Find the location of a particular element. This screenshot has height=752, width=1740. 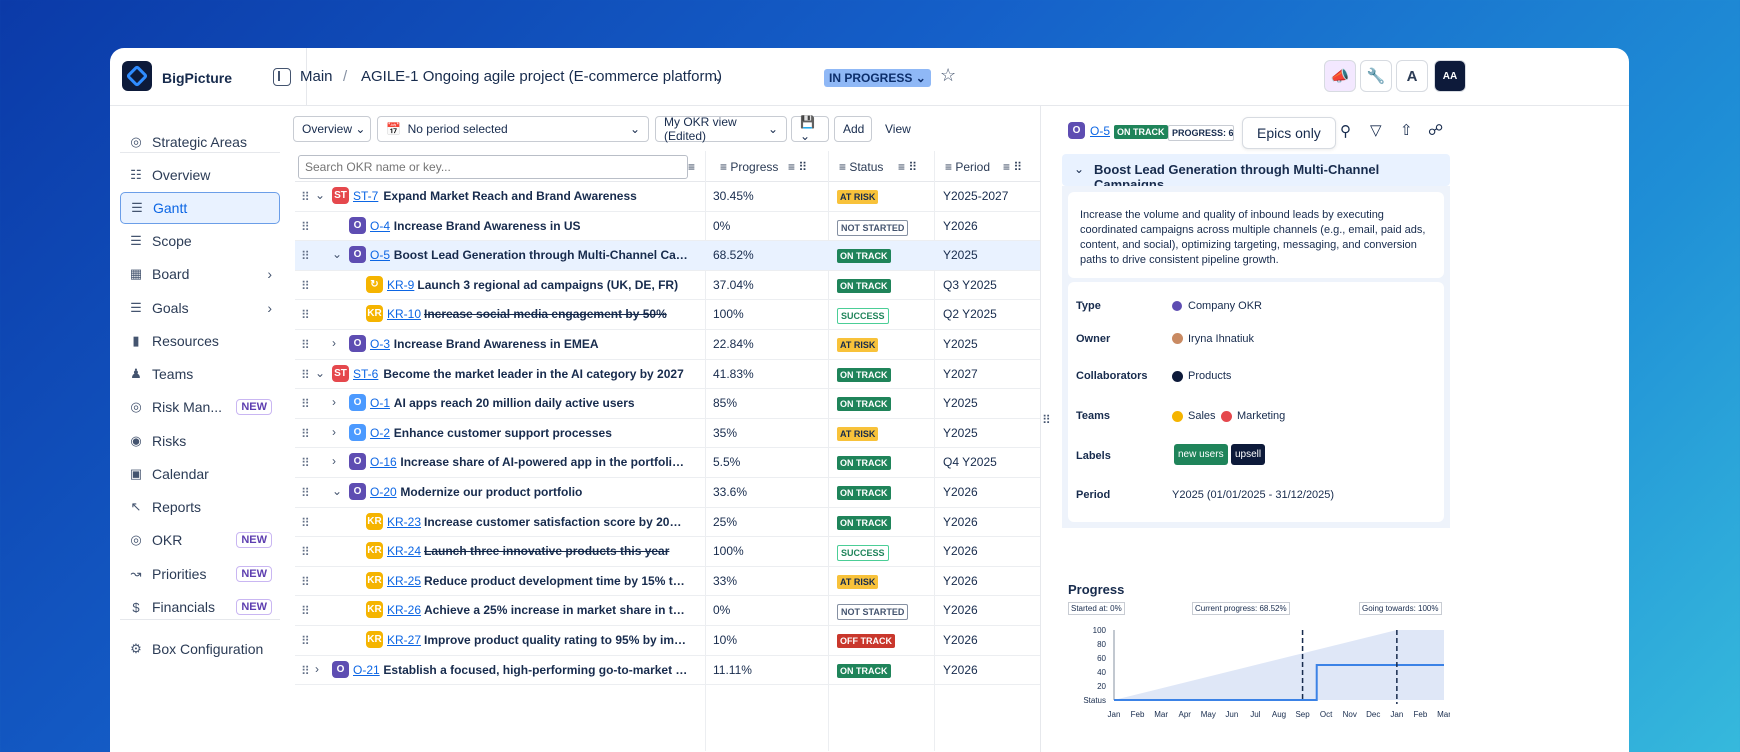

sidebar-item-box-configuration: ⚙ Box Configuration is located at coordinates (200, 649).